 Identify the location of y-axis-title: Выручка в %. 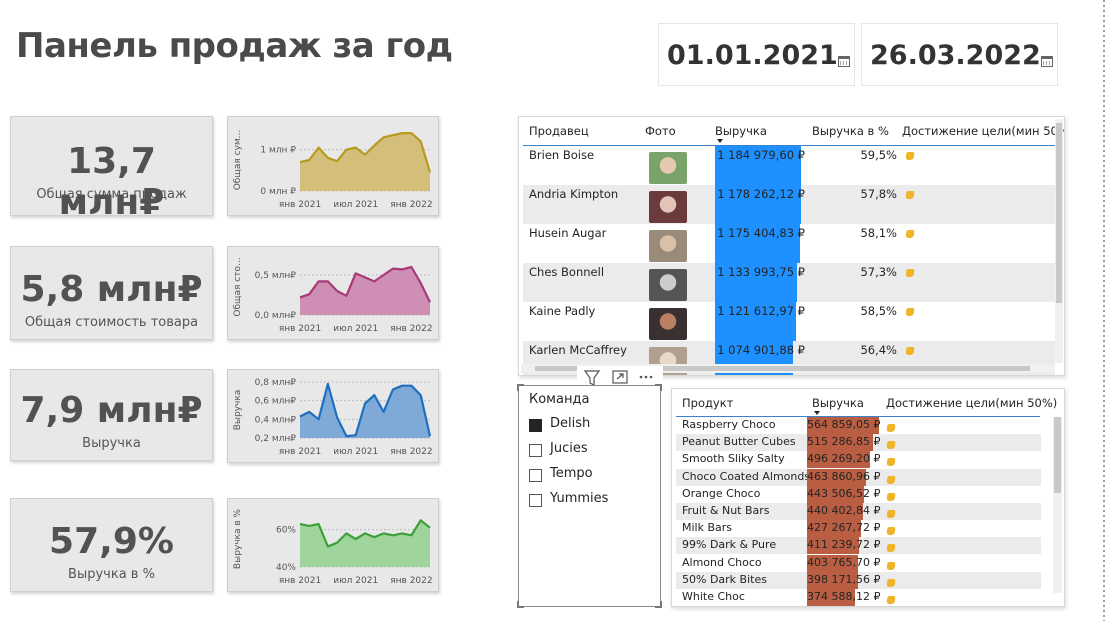
(238, 538).